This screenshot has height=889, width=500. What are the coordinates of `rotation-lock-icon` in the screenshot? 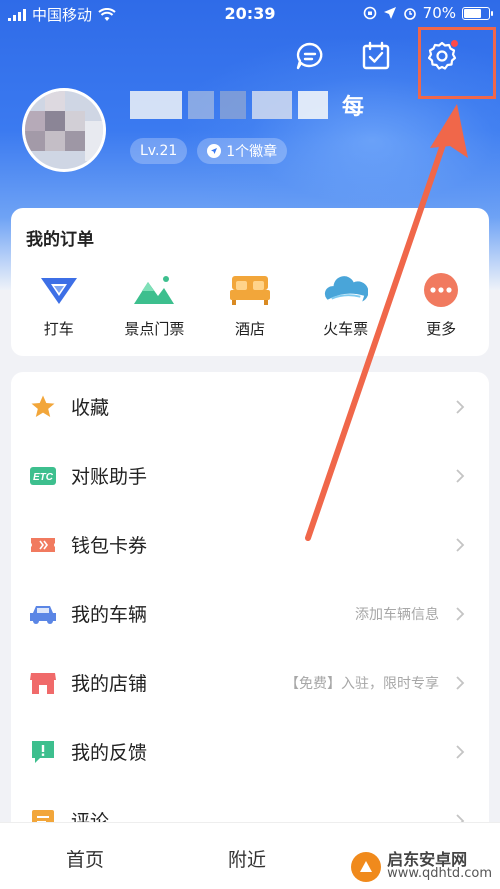 It's located at (369, 13).